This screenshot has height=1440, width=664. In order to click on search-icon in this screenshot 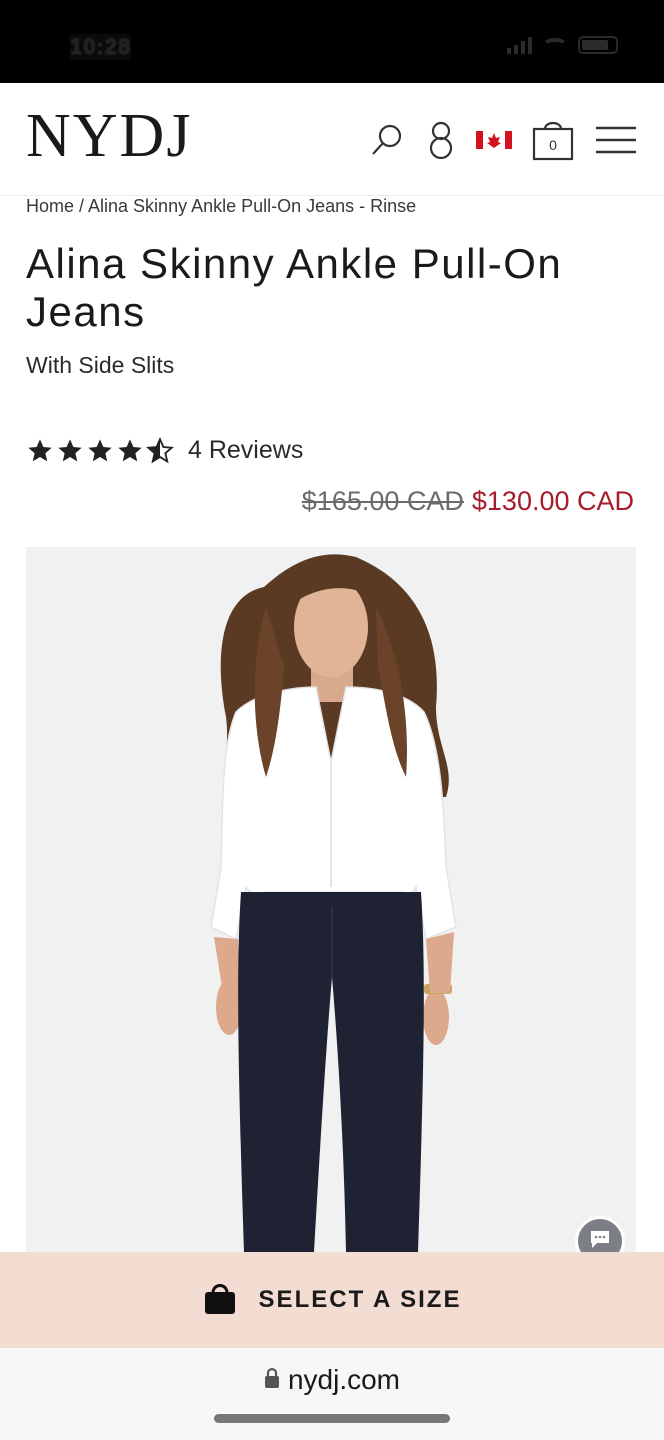, I will do `click(388, 140)`.